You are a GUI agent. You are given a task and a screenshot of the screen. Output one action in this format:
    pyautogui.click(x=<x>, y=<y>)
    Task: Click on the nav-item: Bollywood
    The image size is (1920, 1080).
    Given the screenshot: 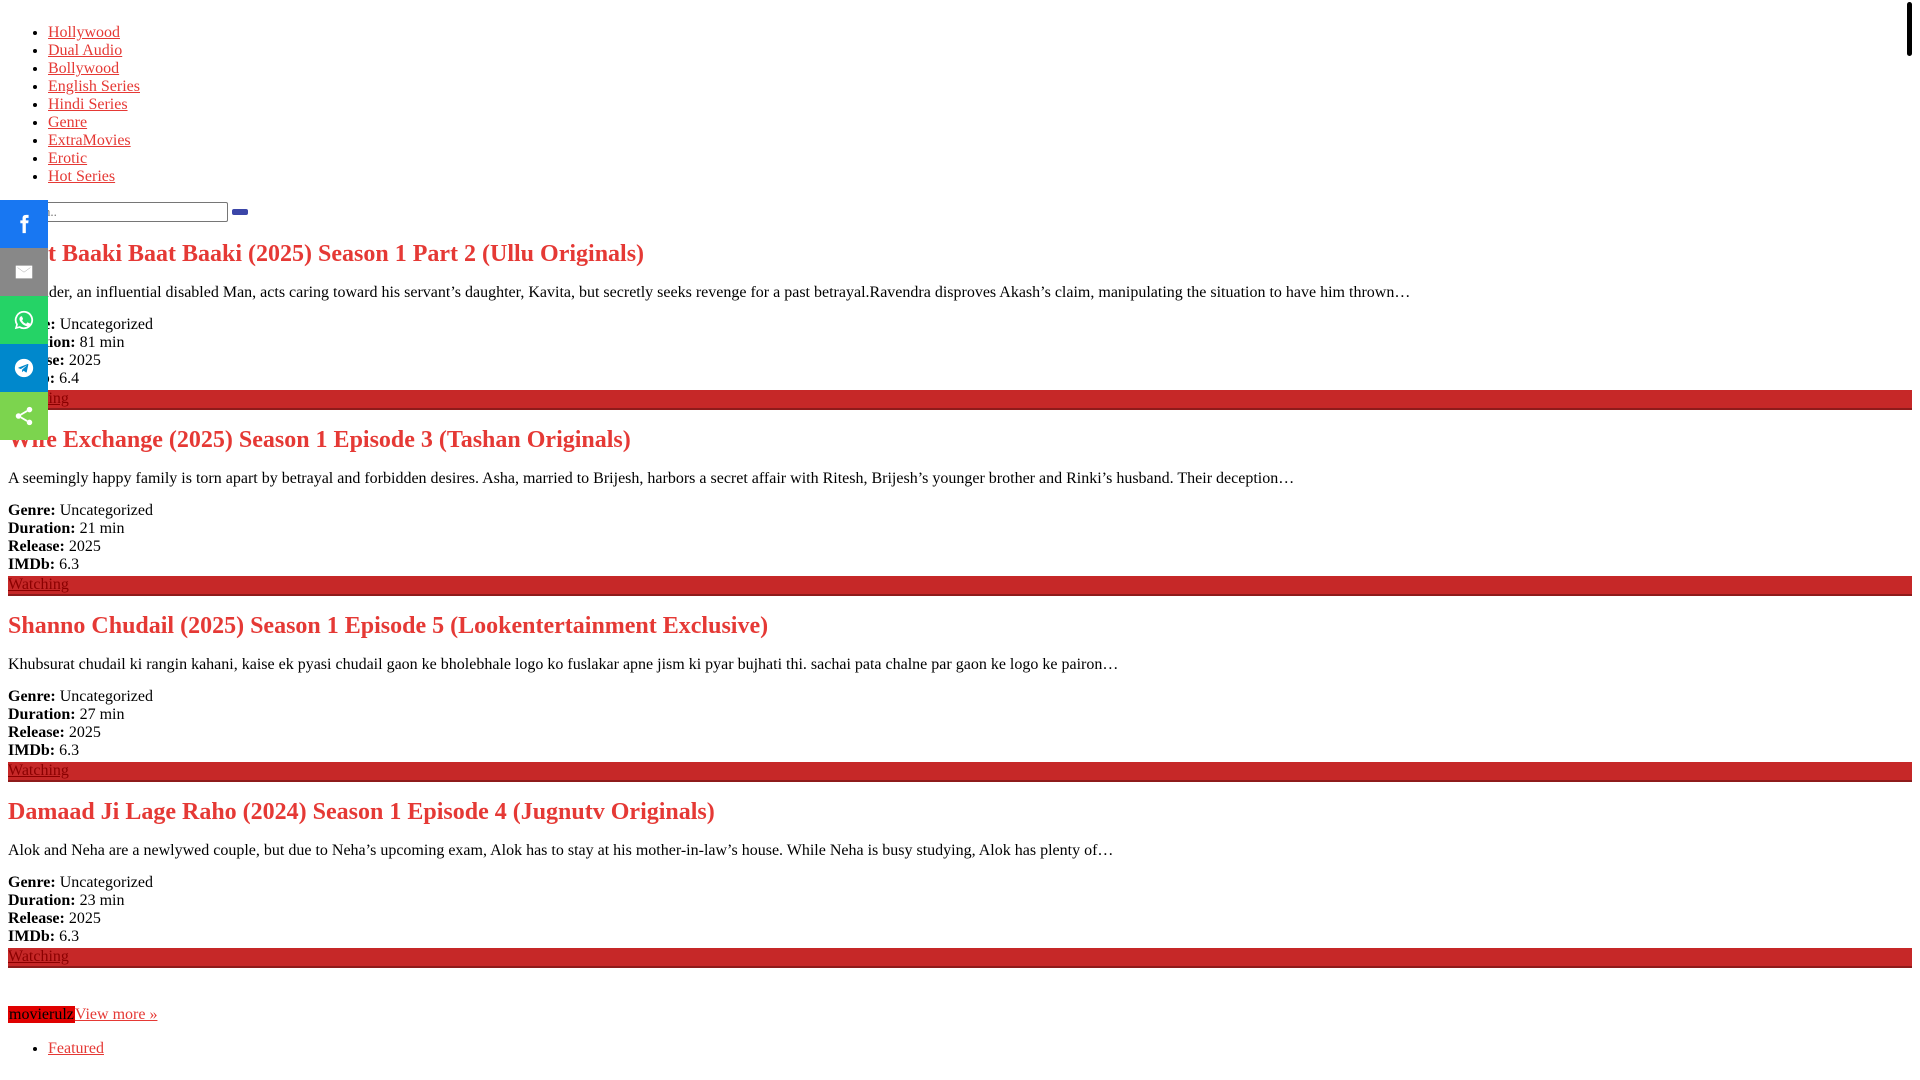 What is the action you would take?
    pyautogui.click(x=980, y=69)
    